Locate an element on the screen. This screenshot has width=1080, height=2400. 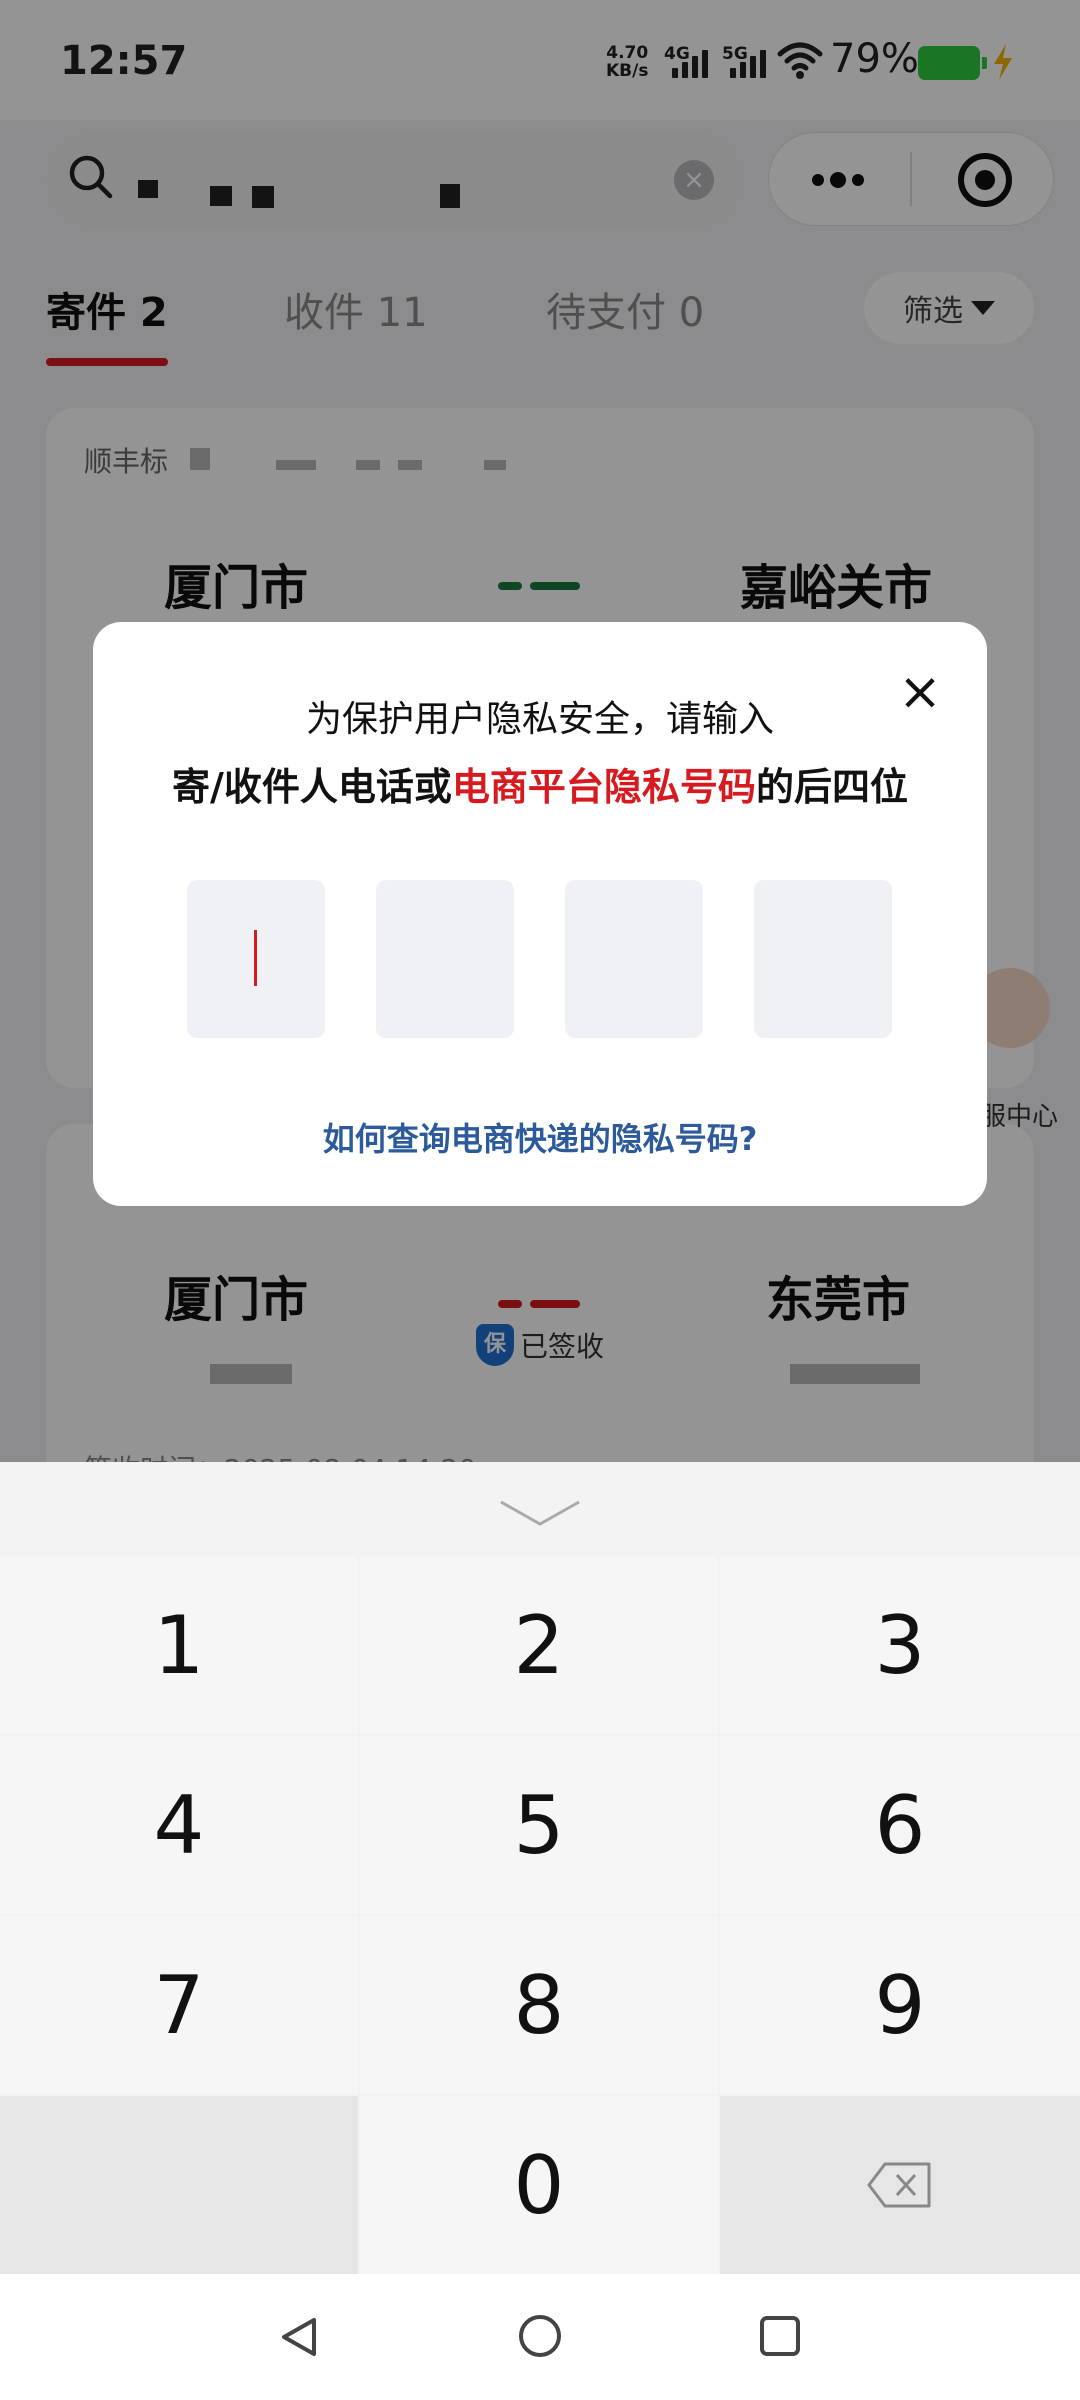
key-4: 4 is located at coordinates (179, 1825).